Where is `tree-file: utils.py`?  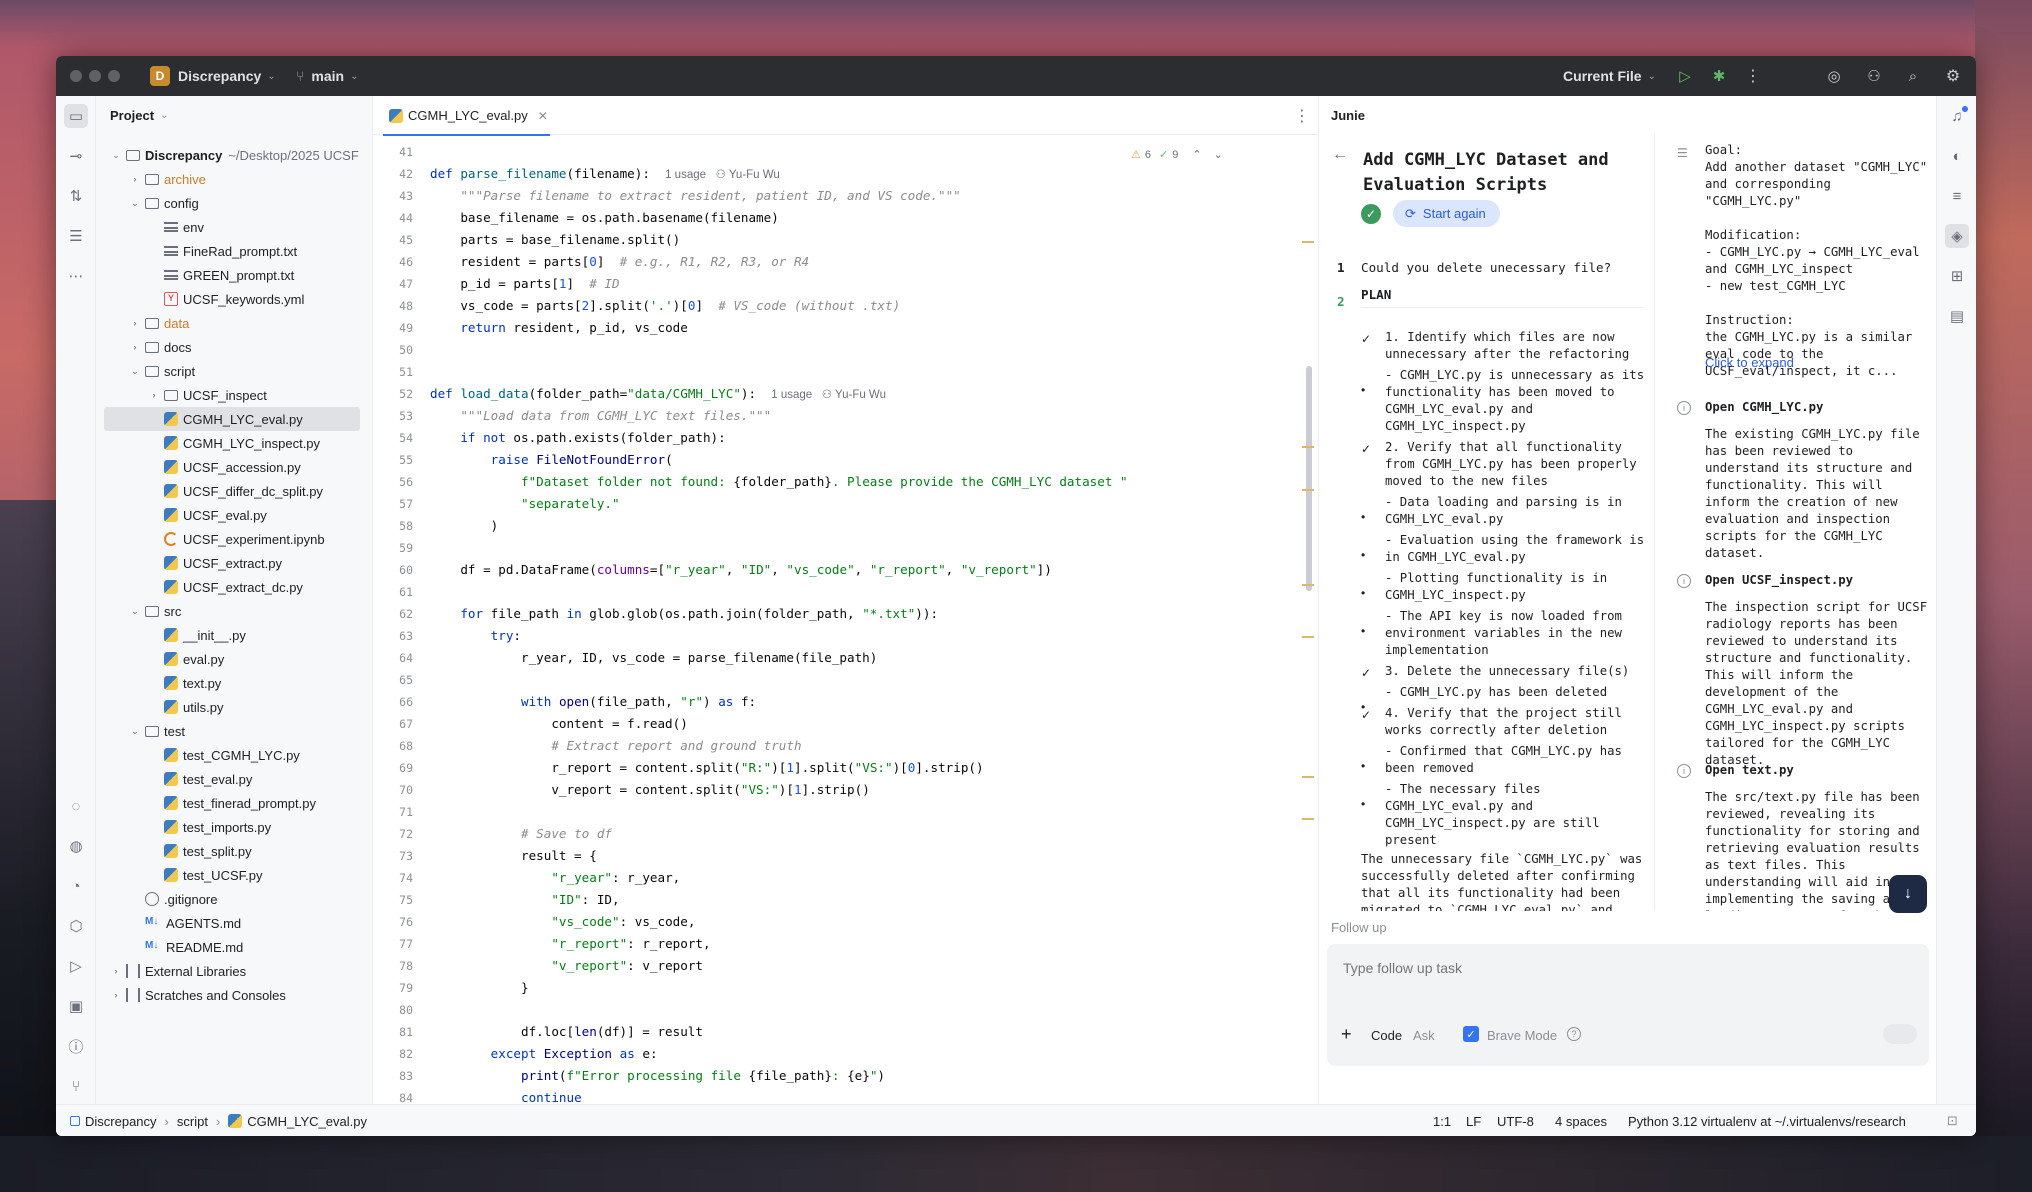 tree-file: utils.py is located at coordinates (234, 707).